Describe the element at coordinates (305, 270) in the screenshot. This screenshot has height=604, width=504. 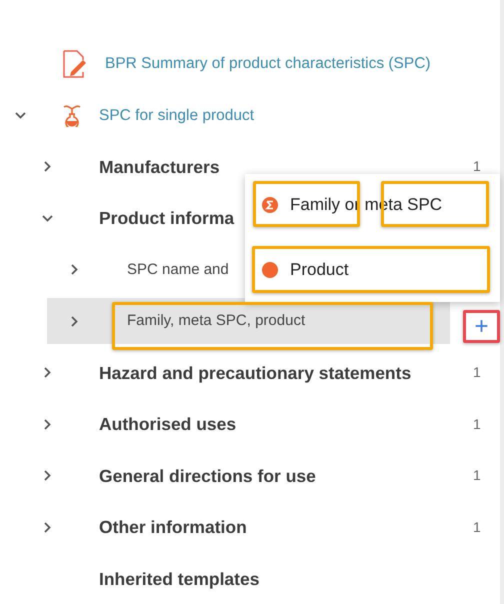
I see `menu-item: Product` at that location.